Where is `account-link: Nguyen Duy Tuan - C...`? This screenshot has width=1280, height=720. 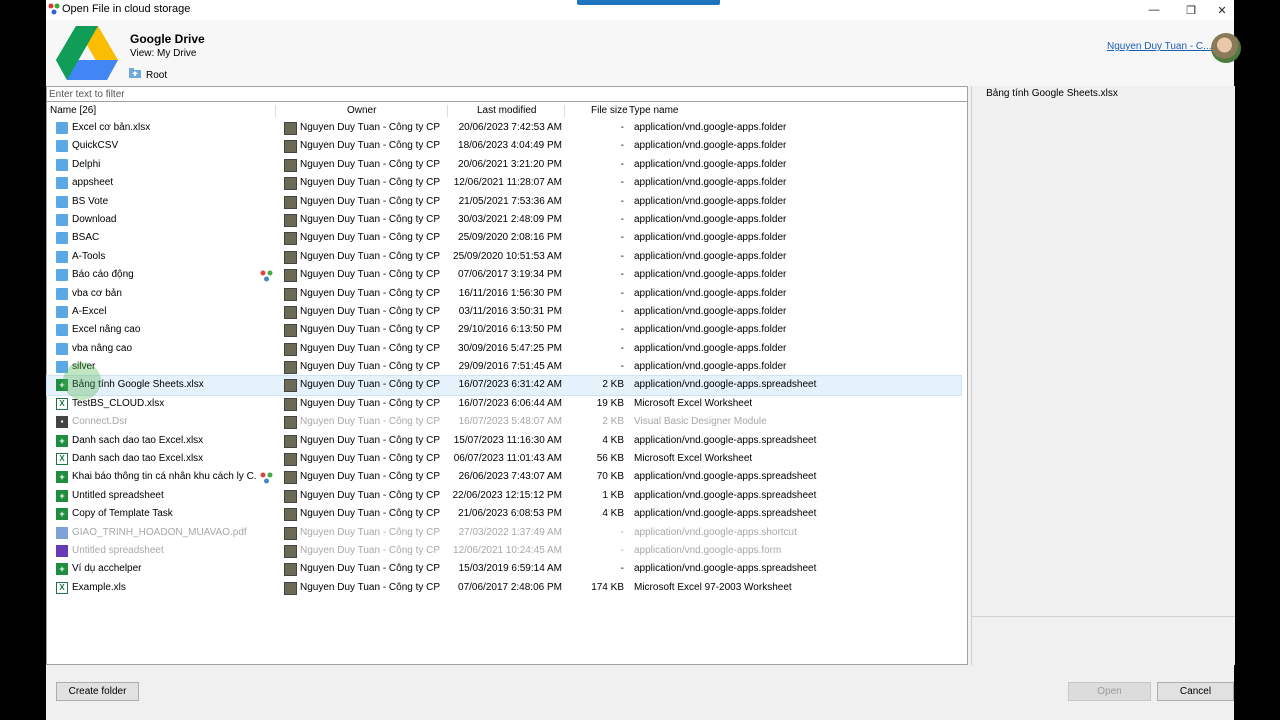 account-link: Nguyen Duy Tuan - C... is located at coordinates (1159, 46).